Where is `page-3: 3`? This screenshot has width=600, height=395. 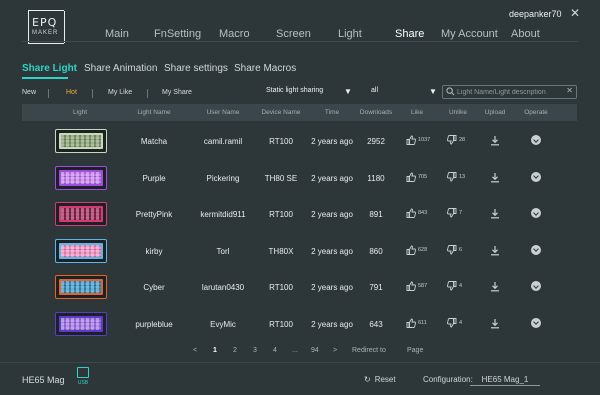
page-3: 3 is located at coordinates (255, 350).